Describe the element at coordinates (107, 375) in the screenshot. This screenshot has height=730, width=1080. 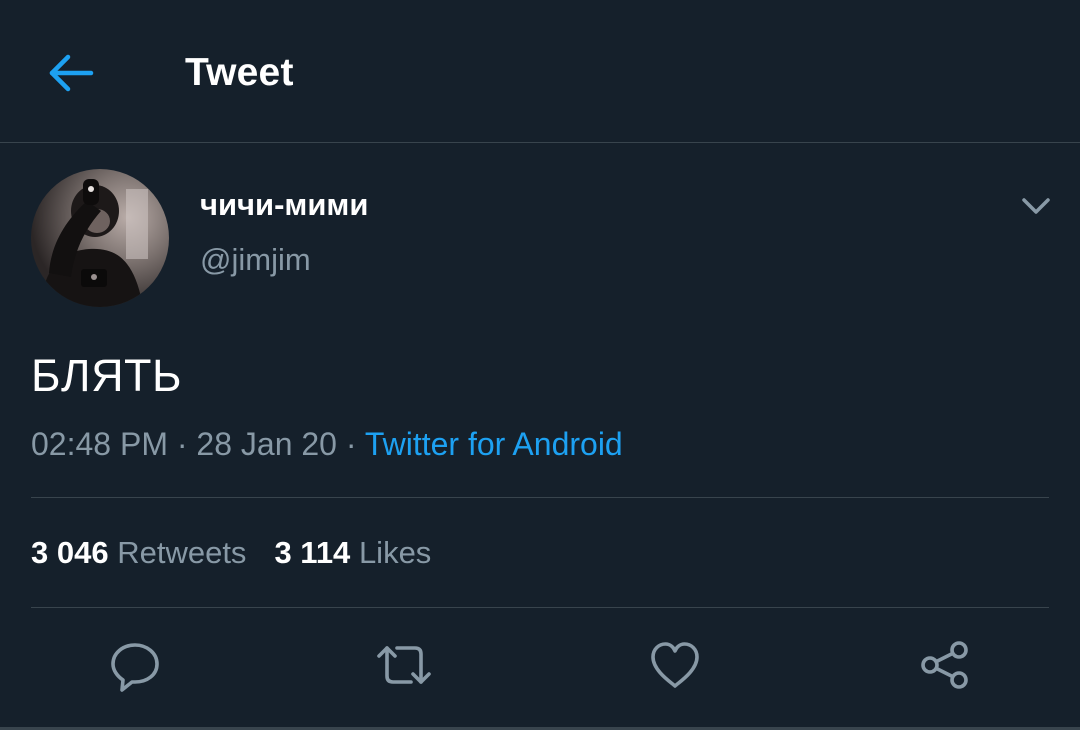
I see `tweet-text: БЛЯТЬ` at that location.